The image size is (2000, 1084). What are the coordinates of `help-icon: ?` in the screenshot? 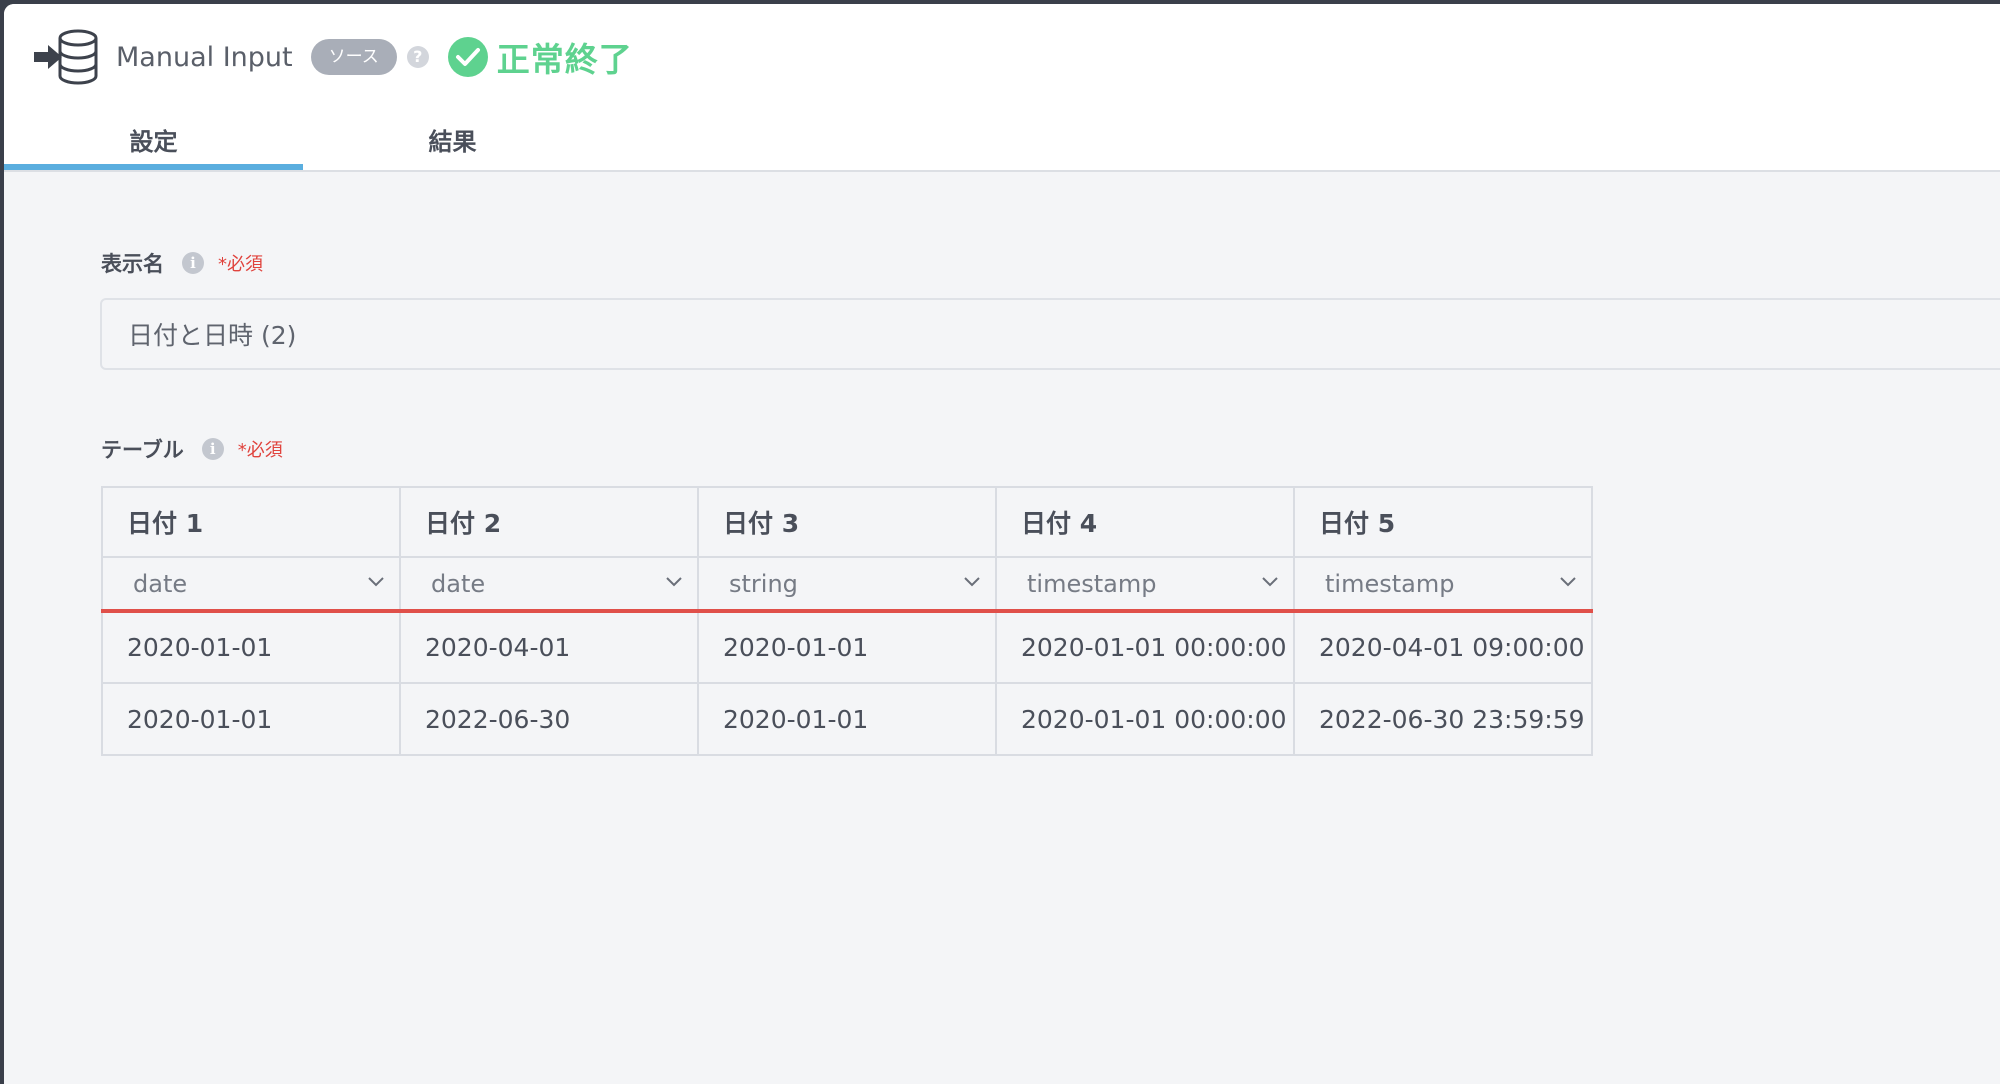 It's located at (417, 57).